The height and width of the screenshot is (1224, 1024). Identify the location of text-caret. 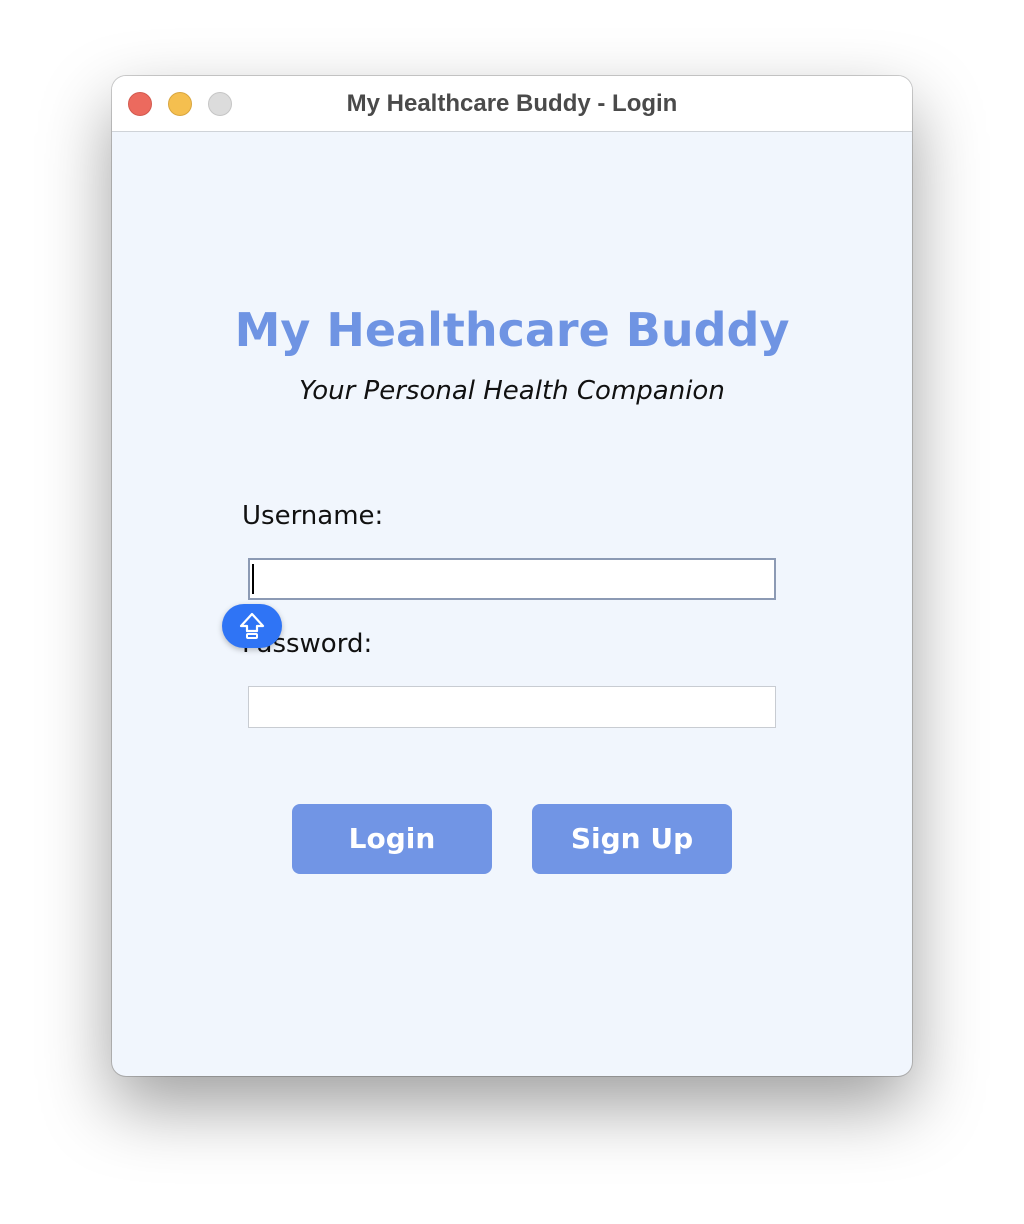
(253, 579).